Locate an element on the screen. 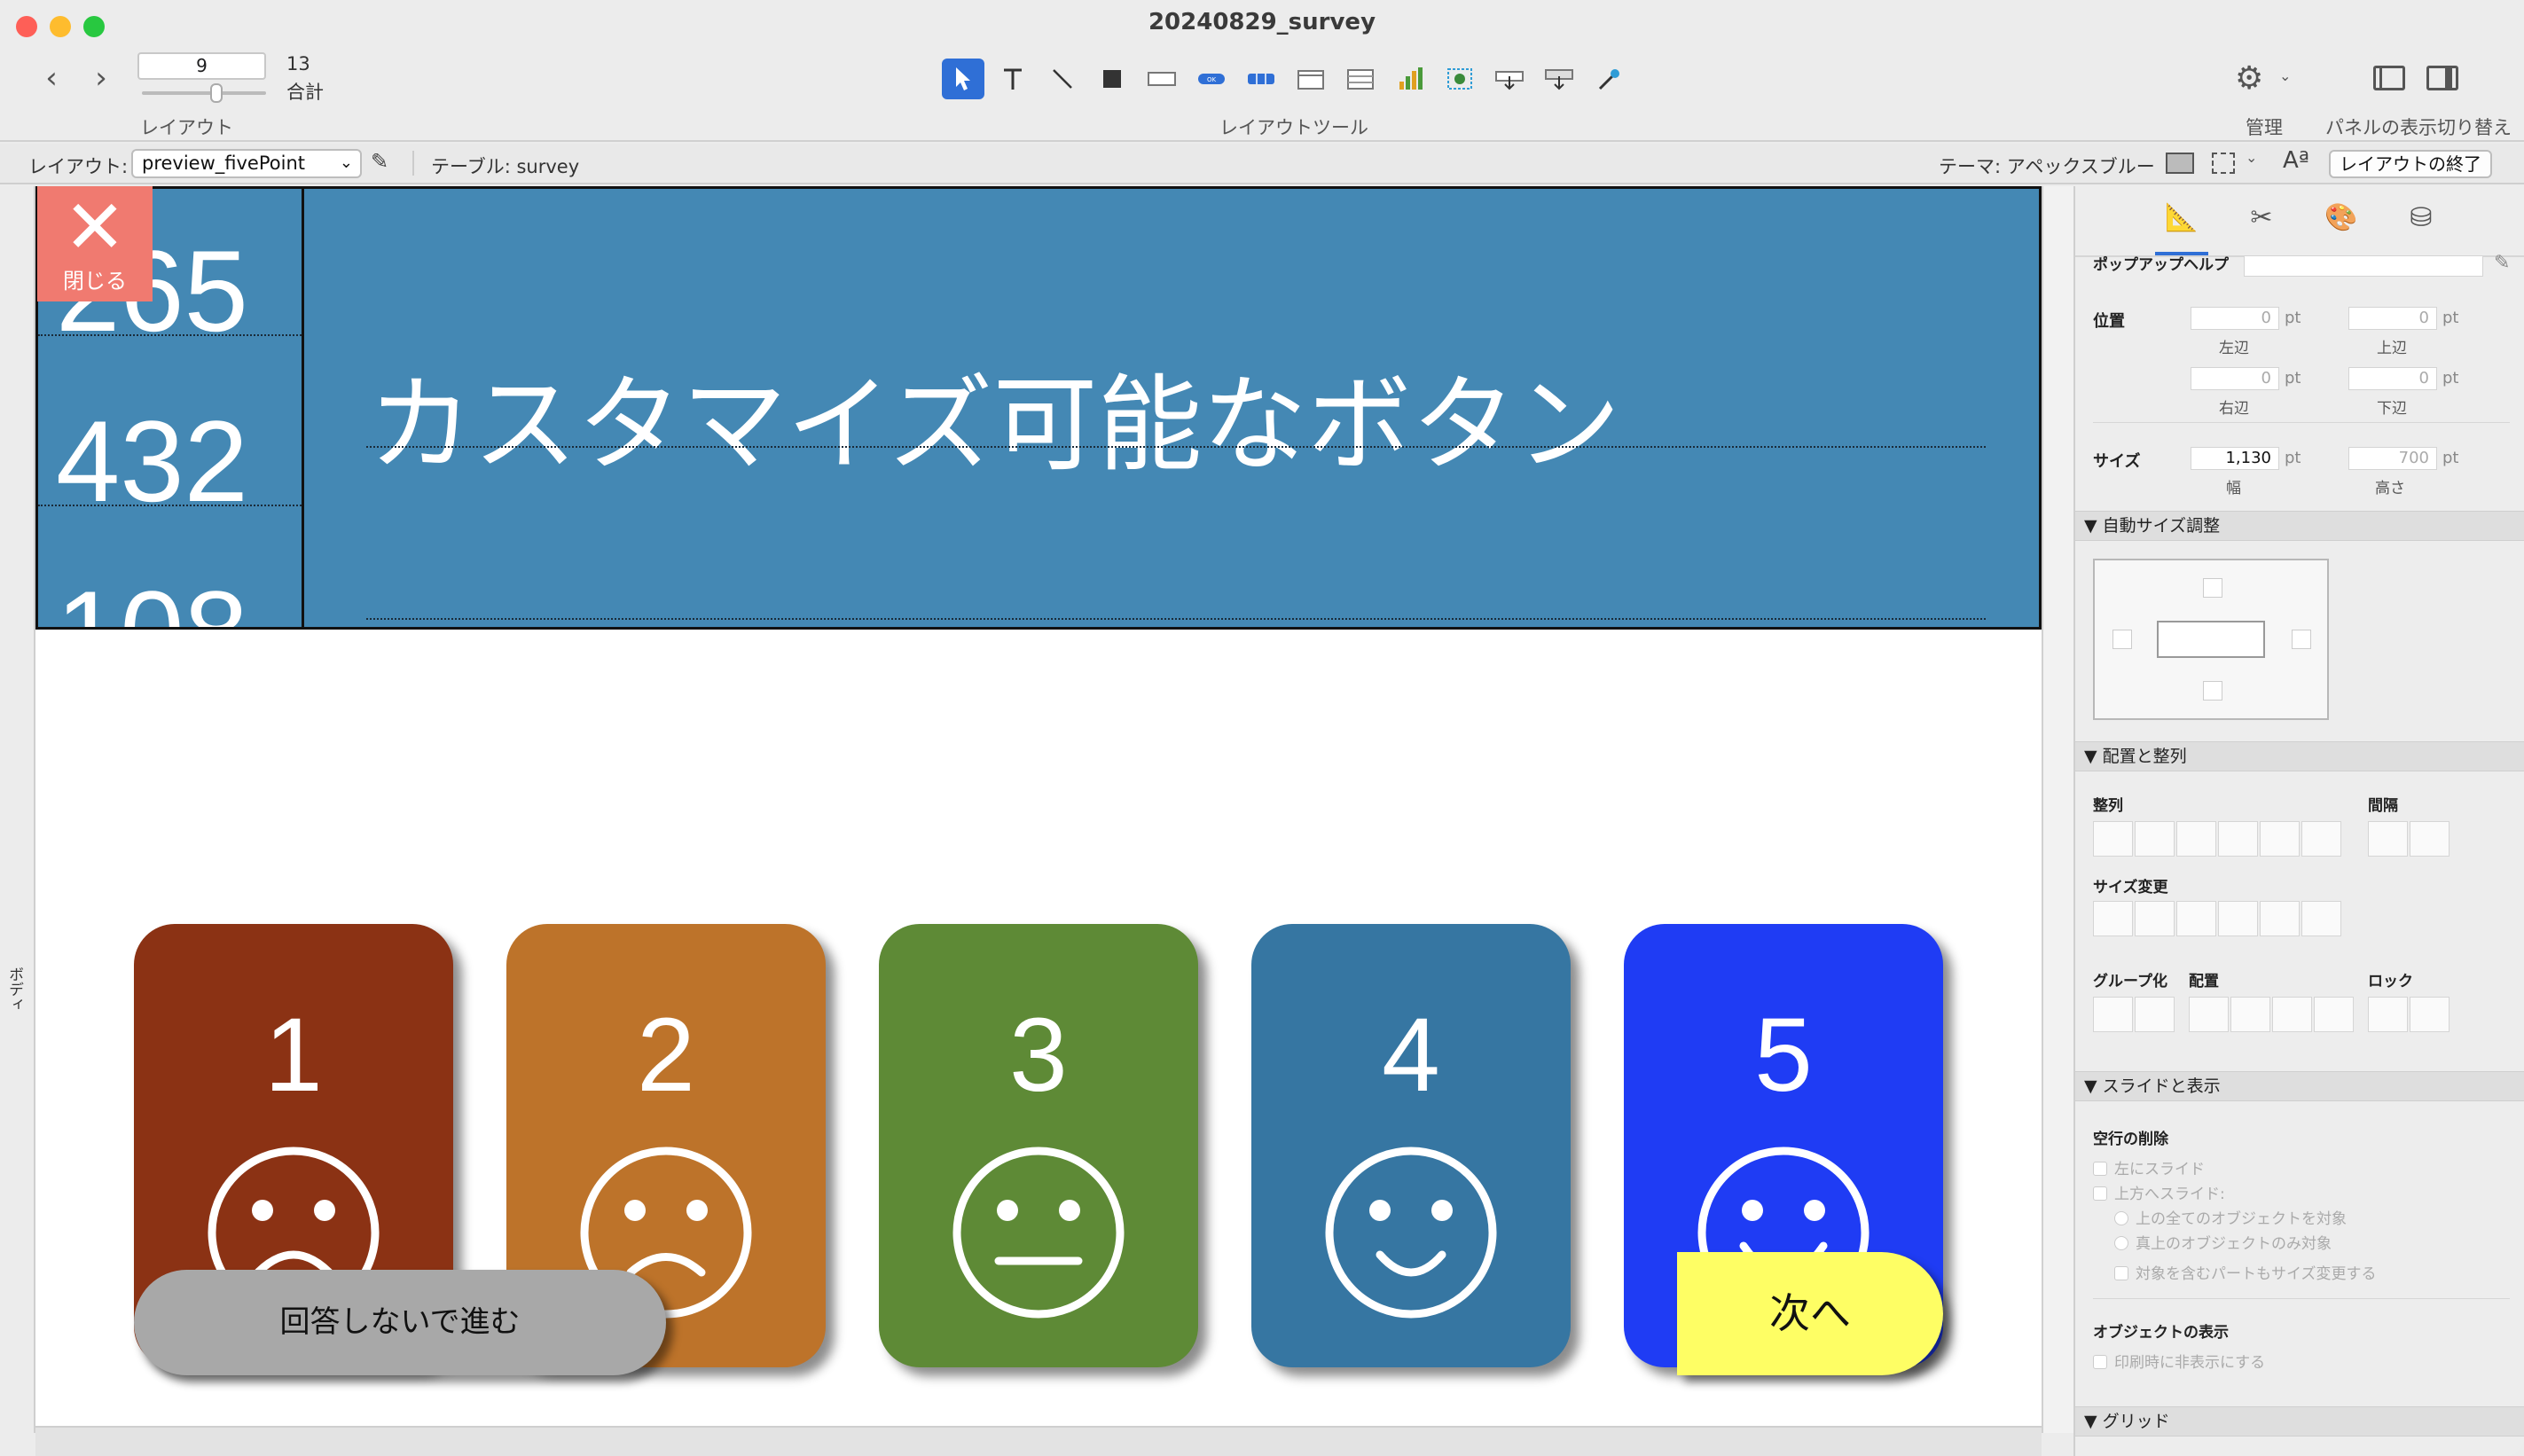 Image resolution: width=2524 pixels, height=1456 pixels. rating-number: 5 is located at coordinates (1783, 1055).